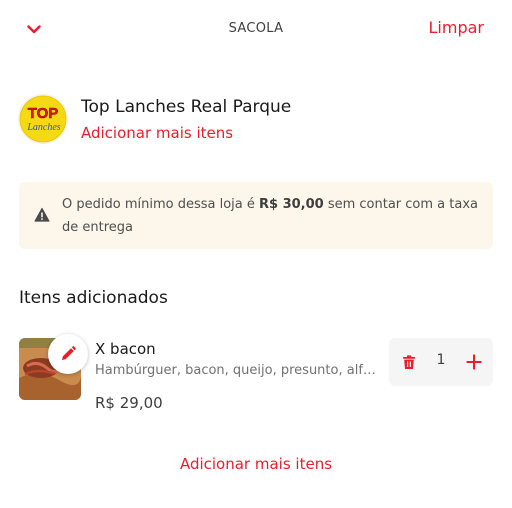 Image resolution: width=512 pixels, height=508 pixels. I want to click on trash-icon, so click(409, 361).